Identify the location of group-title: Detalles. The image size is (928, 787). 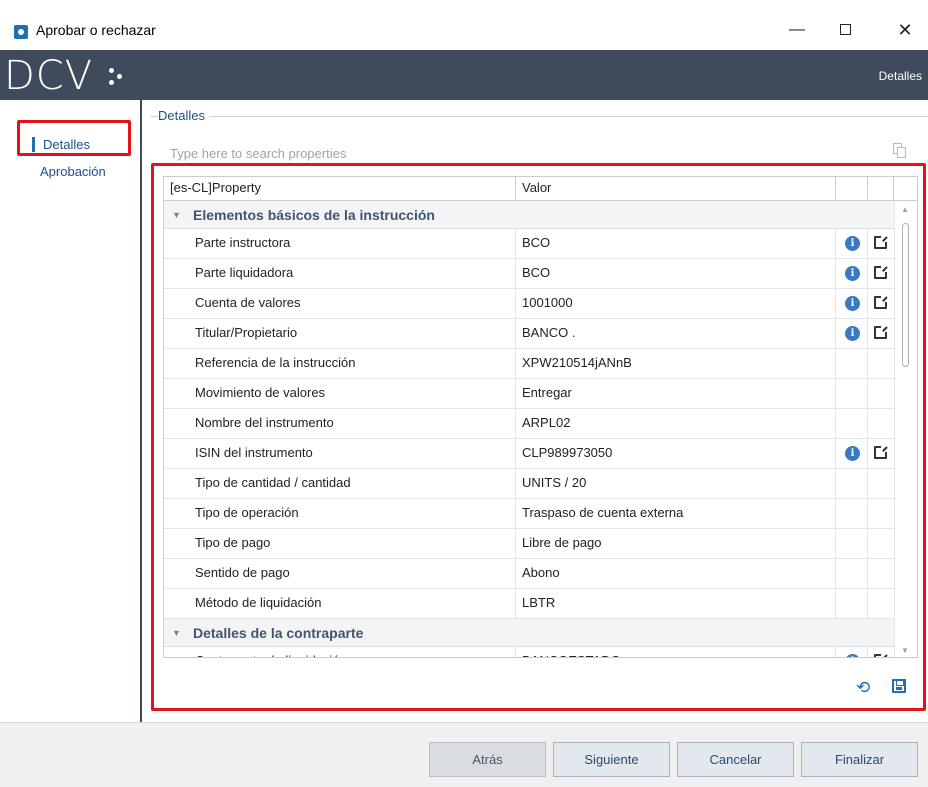
(183, 115).